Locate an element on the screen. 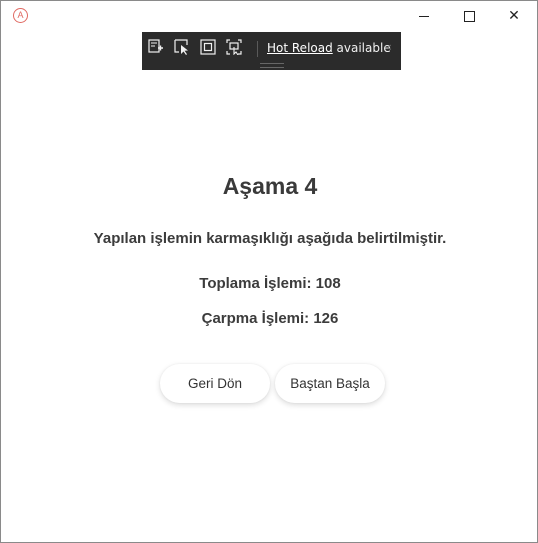 The height and width of the screenshot is (543, 538). close-icon: ✕ is located at coordinates (514, 16).